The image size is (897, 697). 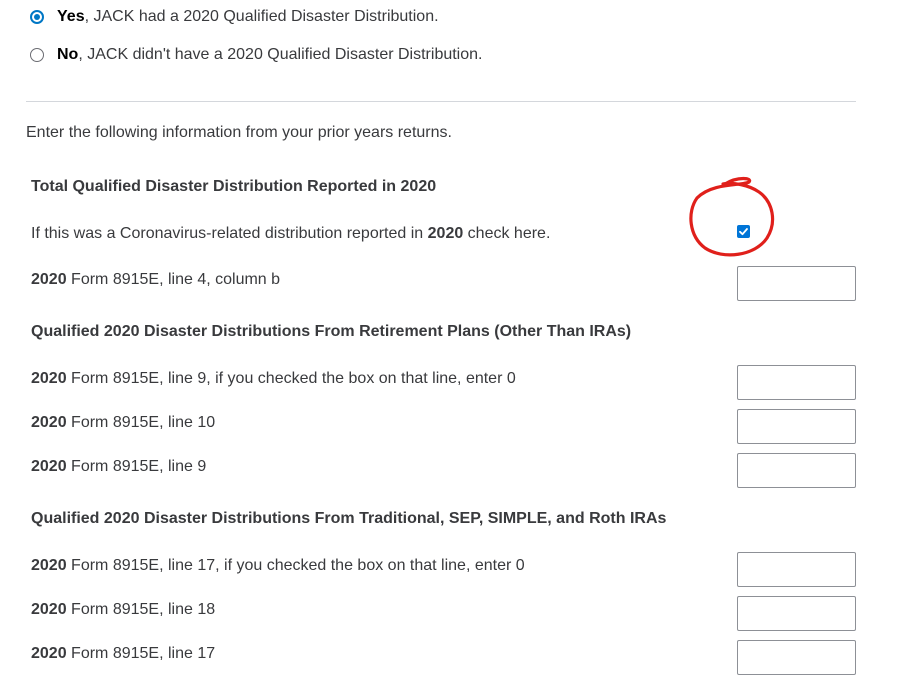 What do you see at coordinates (441, 101) in the screenshot?
I see `section-divider` at bounding box center [441, 101].